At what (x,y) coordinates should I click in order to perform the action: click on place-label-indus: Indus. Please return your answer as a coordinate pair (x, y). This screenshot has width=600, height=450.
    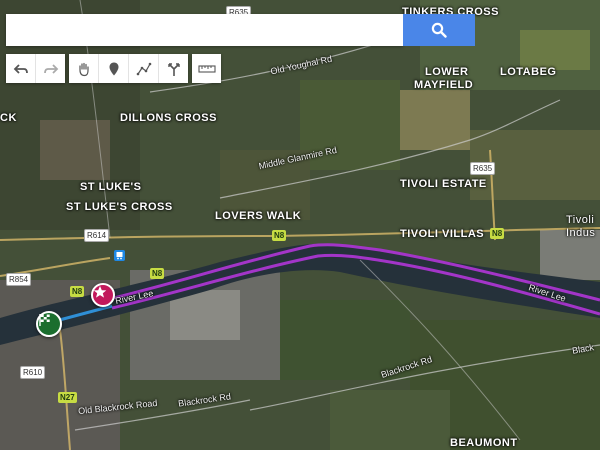
    Looking at the image, I should click on (581, 233).